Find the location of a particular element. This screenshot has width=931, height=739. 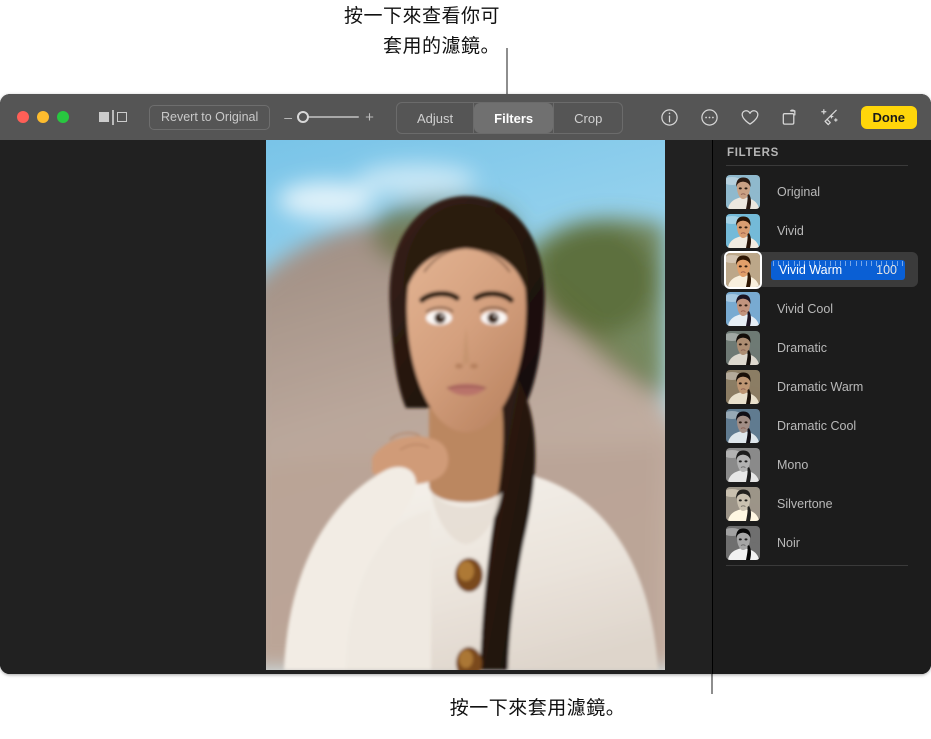

filter-label: Original is located at coordinates (799, 191).